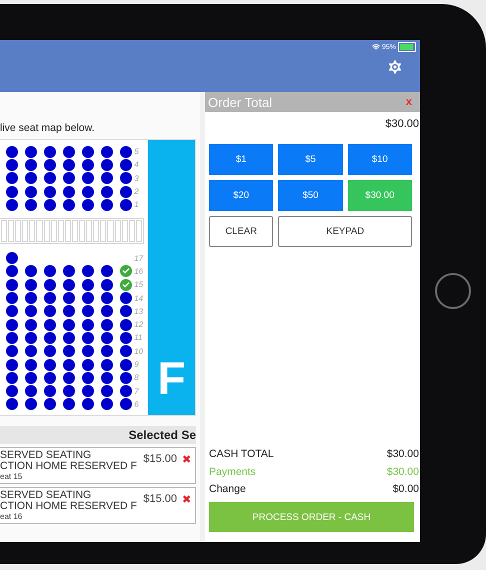 The height and width of the screenshot is (570, 486). I want to click on amount-button: $5, so click(310, 159).